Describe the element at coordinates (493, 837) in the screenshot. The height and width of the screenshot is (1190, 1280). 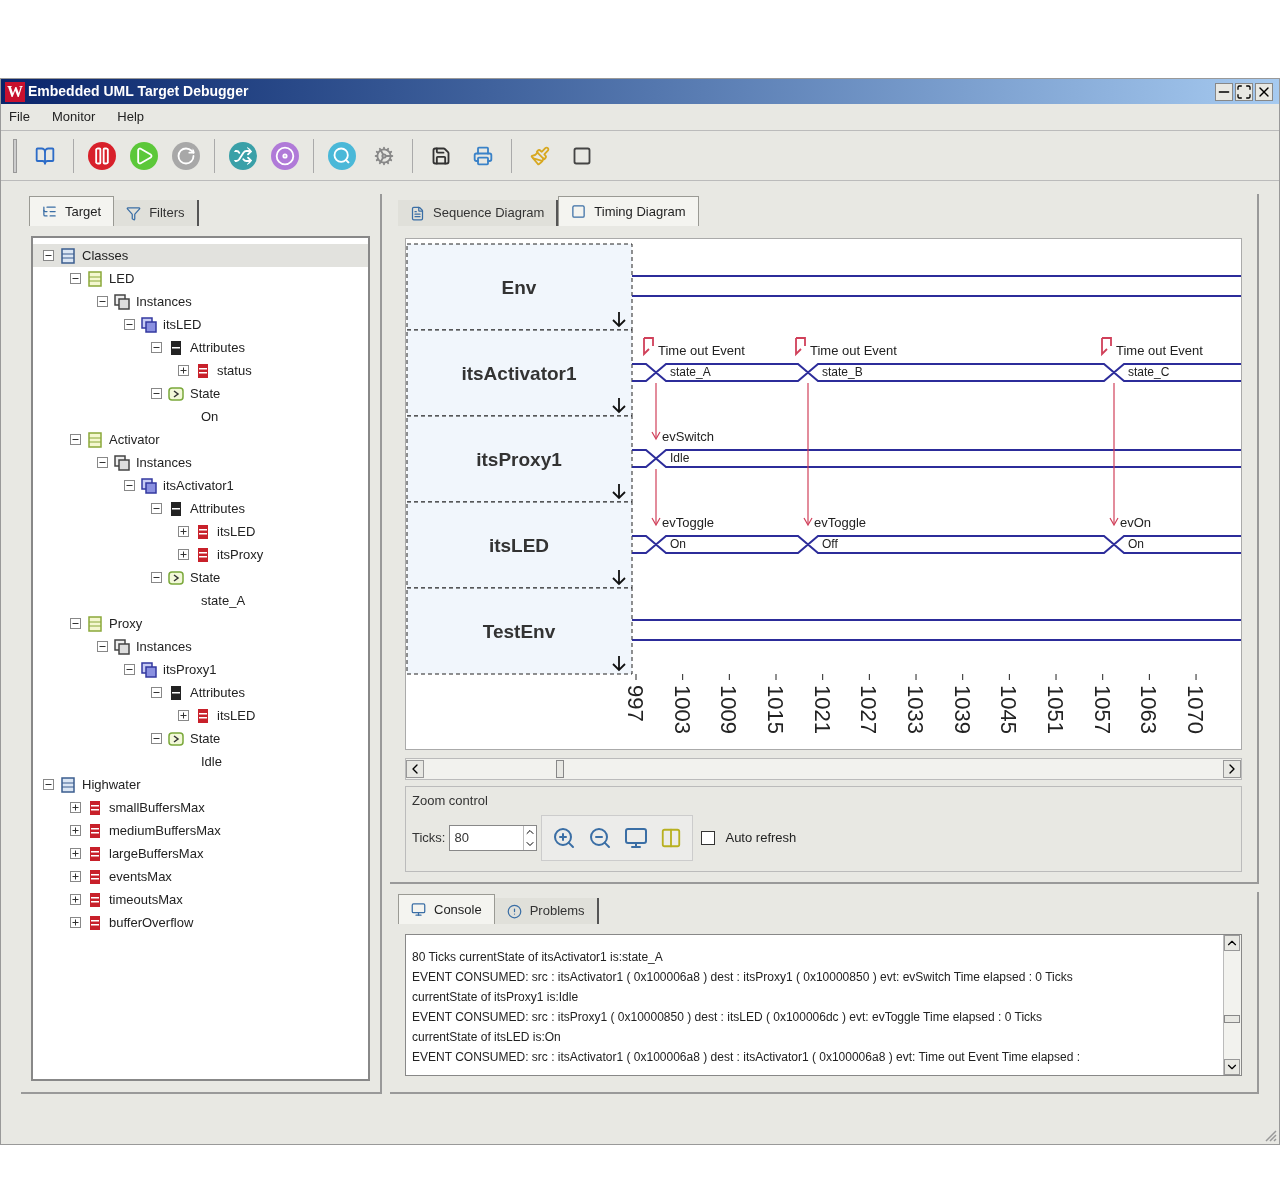
I see `ticks-spinner: 80` at that location.